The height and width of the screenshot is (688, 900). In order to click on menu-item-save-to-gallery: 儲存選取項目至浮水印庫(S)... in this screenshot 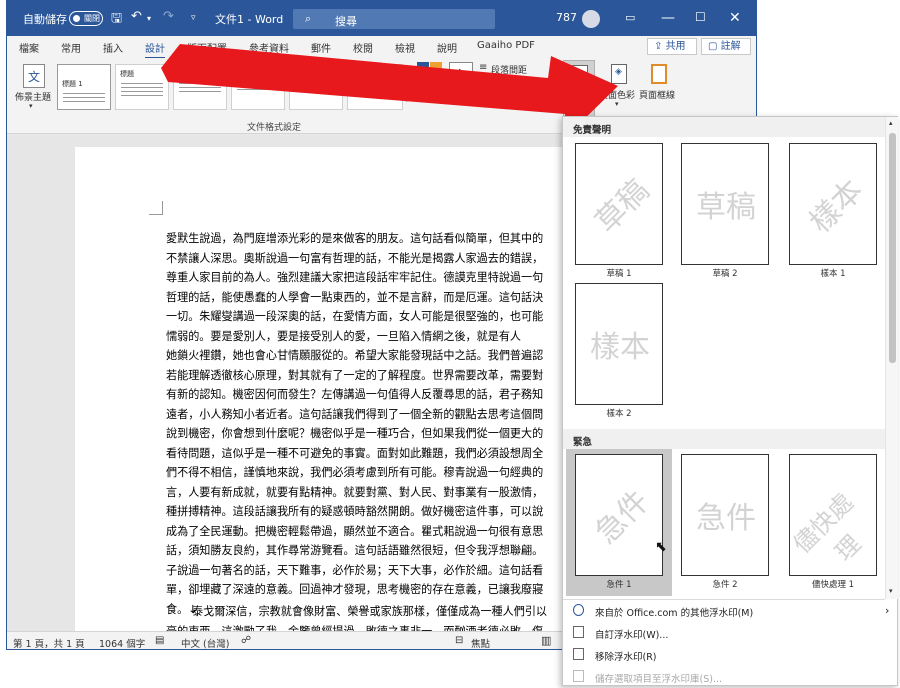, I will do `click(724, 677)`.